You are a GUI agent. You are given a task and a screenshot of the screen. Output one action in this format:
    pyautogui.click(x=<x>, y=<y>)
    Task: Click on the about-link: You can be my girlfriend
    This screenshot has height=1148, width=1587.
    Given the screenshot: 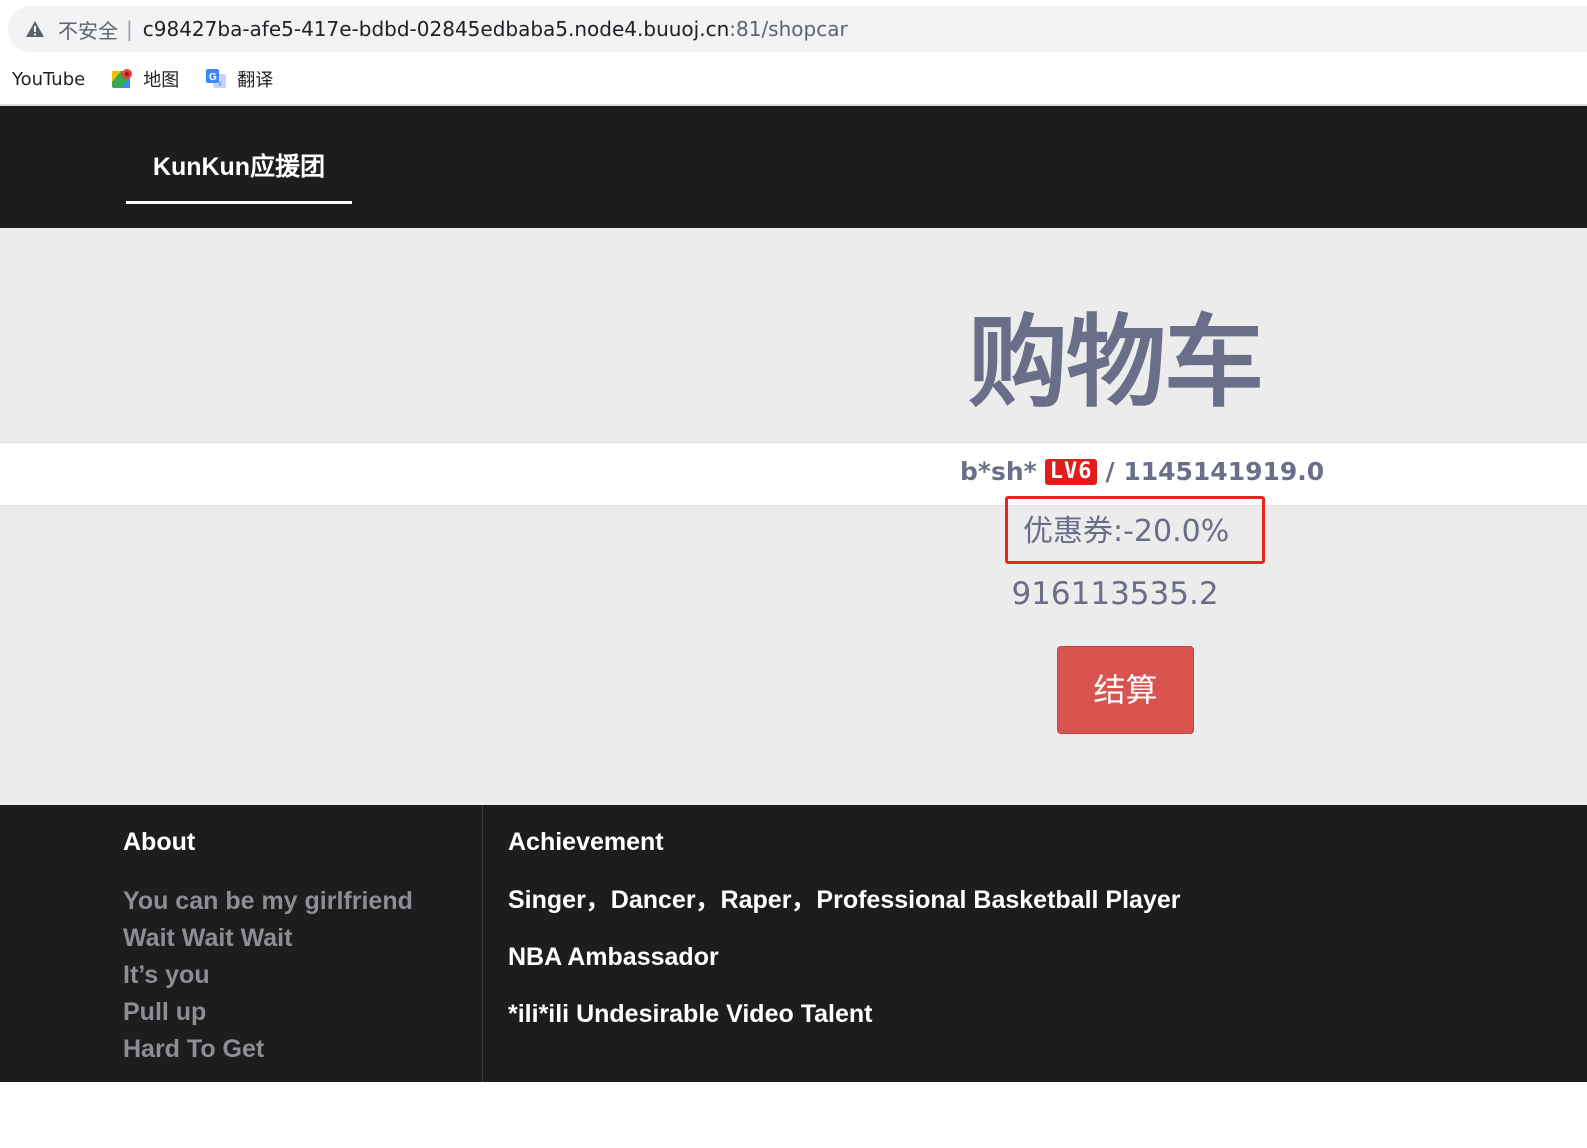 What is the action you would take?
    pyautogui.click(x=268, y=901)
    